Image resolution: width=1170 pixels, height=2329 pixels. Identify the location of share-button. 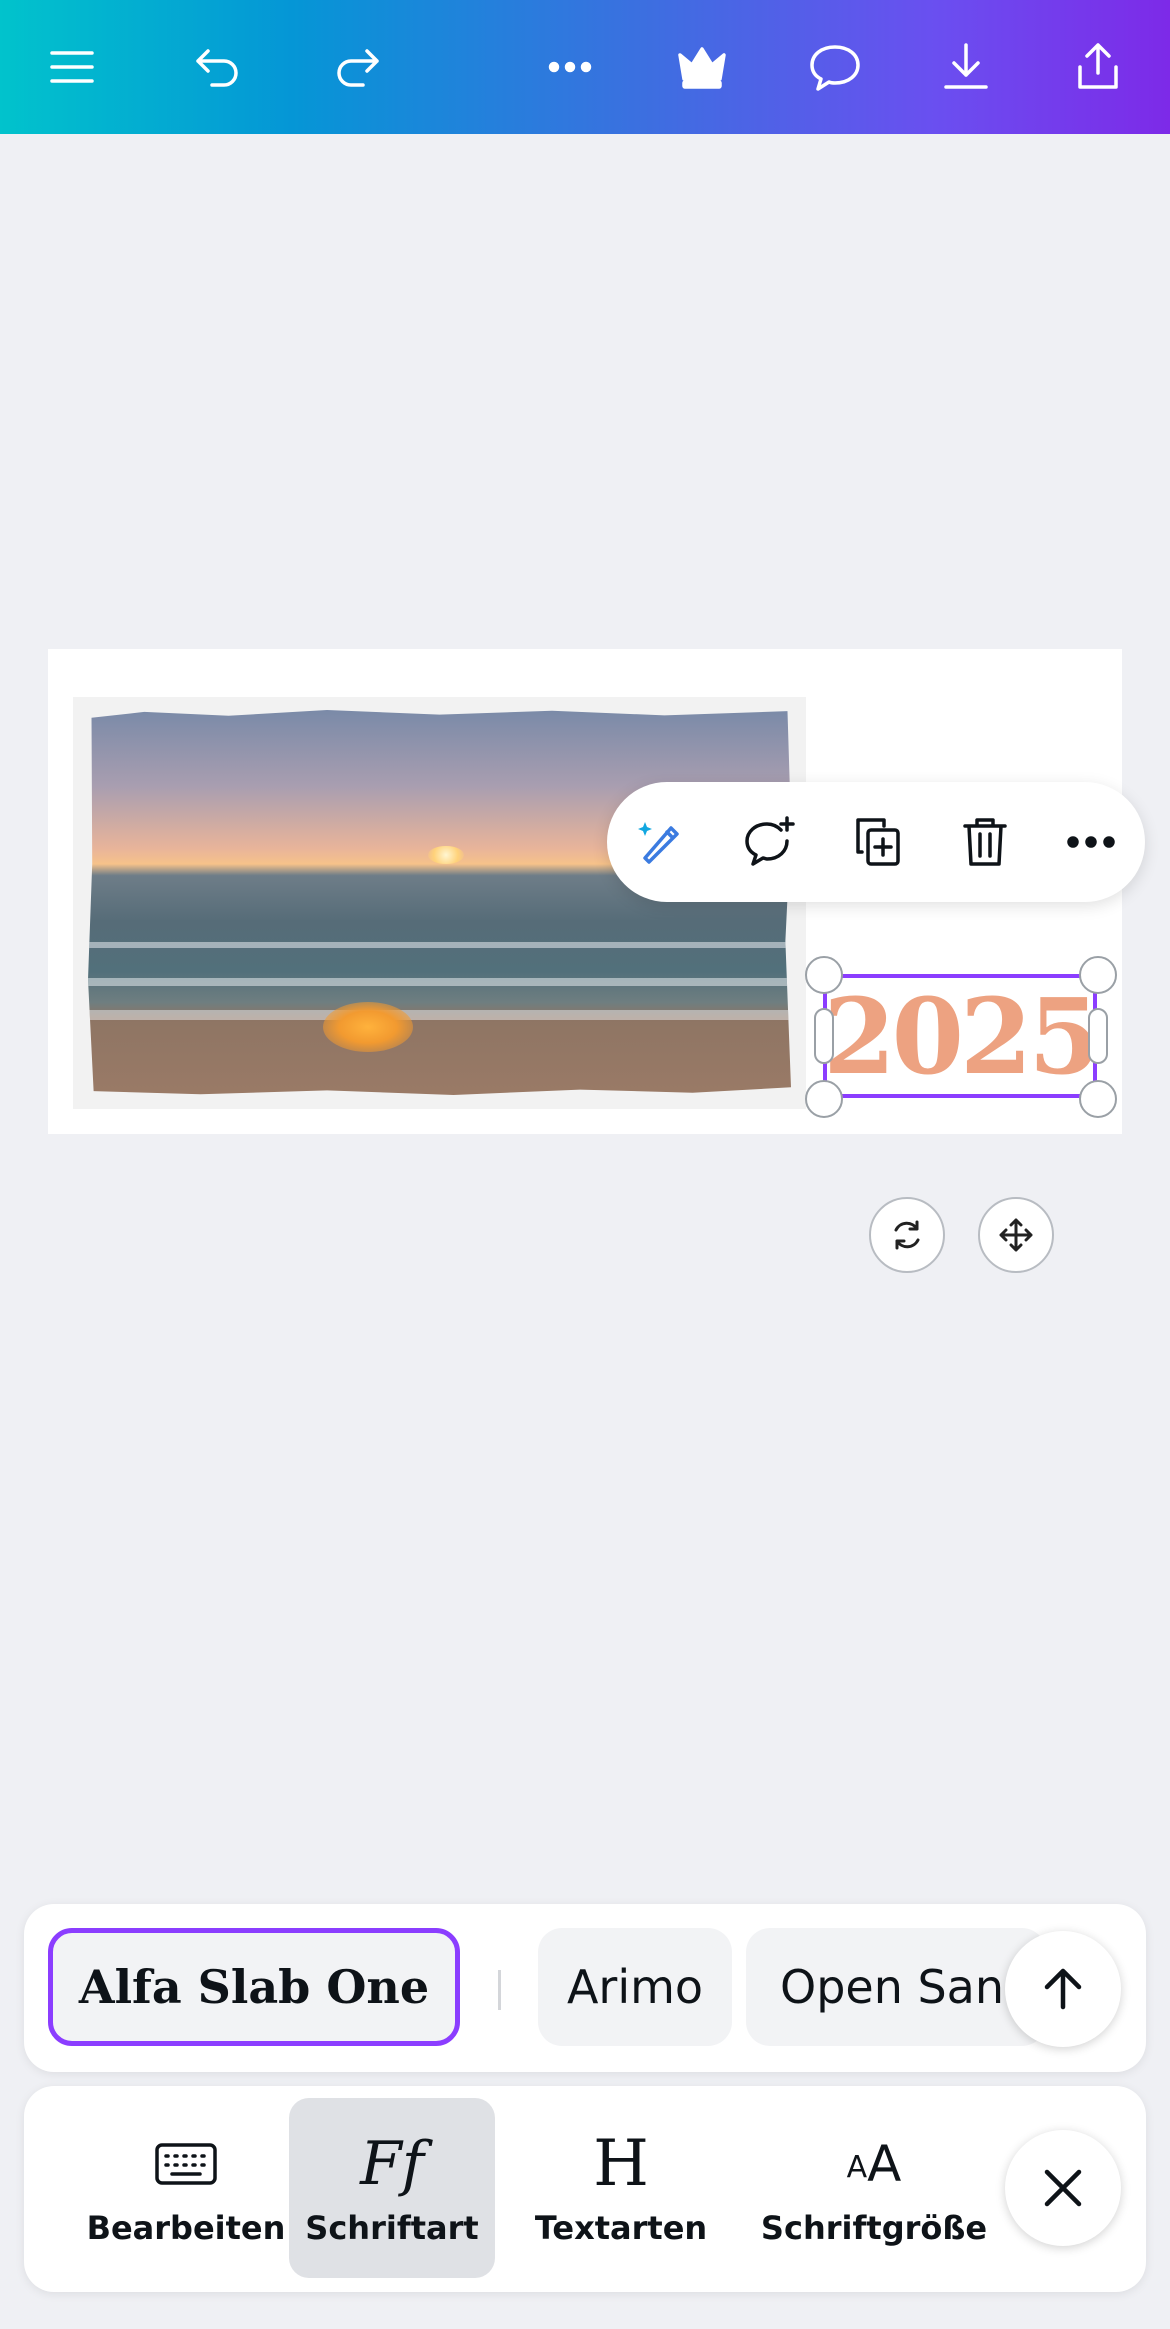
(1098, 67).